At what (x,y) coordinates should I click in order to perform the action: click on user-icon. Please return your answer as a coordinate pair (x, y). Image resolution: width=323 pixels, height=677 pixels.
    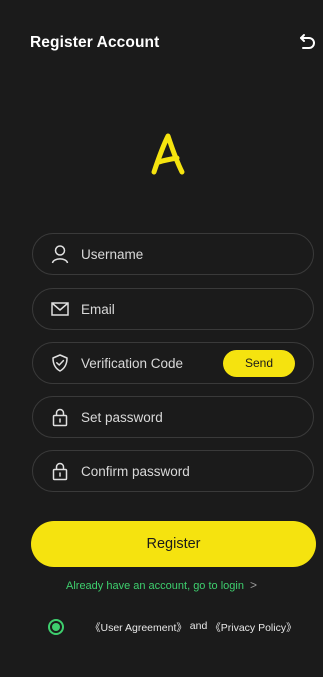
    Looking at the image, I should click on (60, 254).